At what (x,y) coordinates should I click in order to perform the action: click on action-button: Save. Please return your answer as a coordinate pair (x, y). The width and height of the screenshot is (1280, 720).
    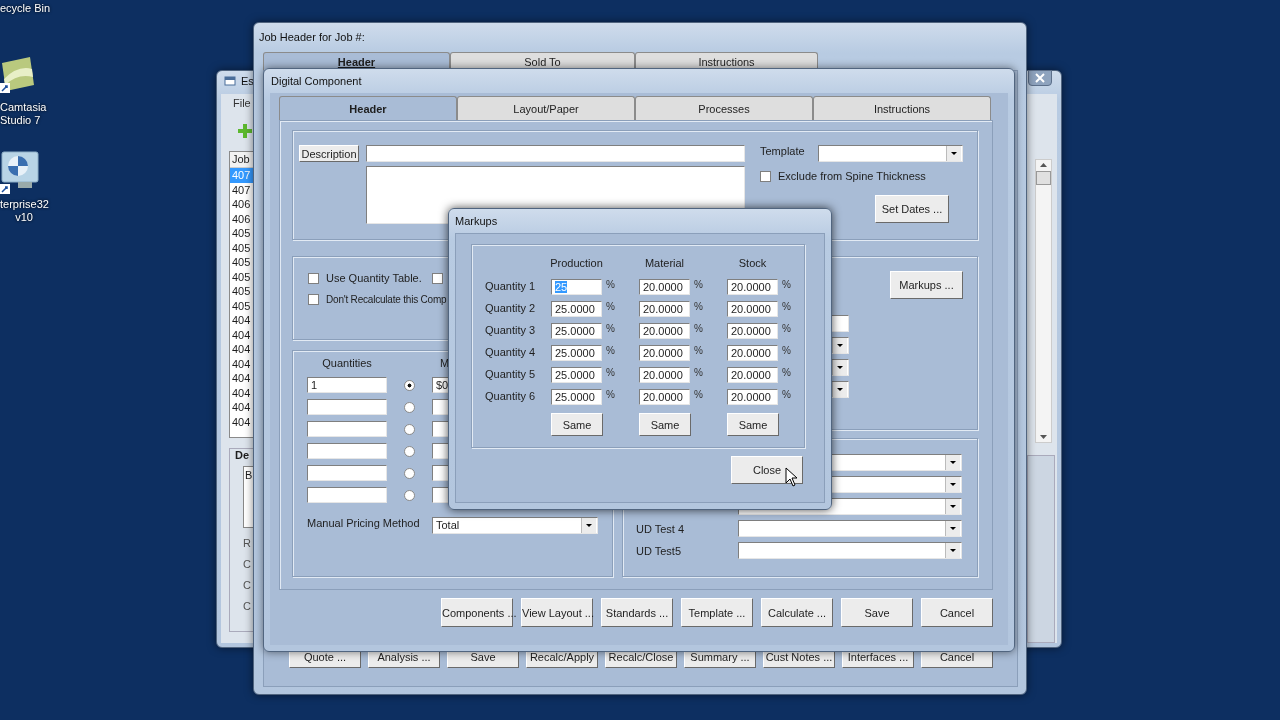
    Looking at the image, I should click on (877, 612).